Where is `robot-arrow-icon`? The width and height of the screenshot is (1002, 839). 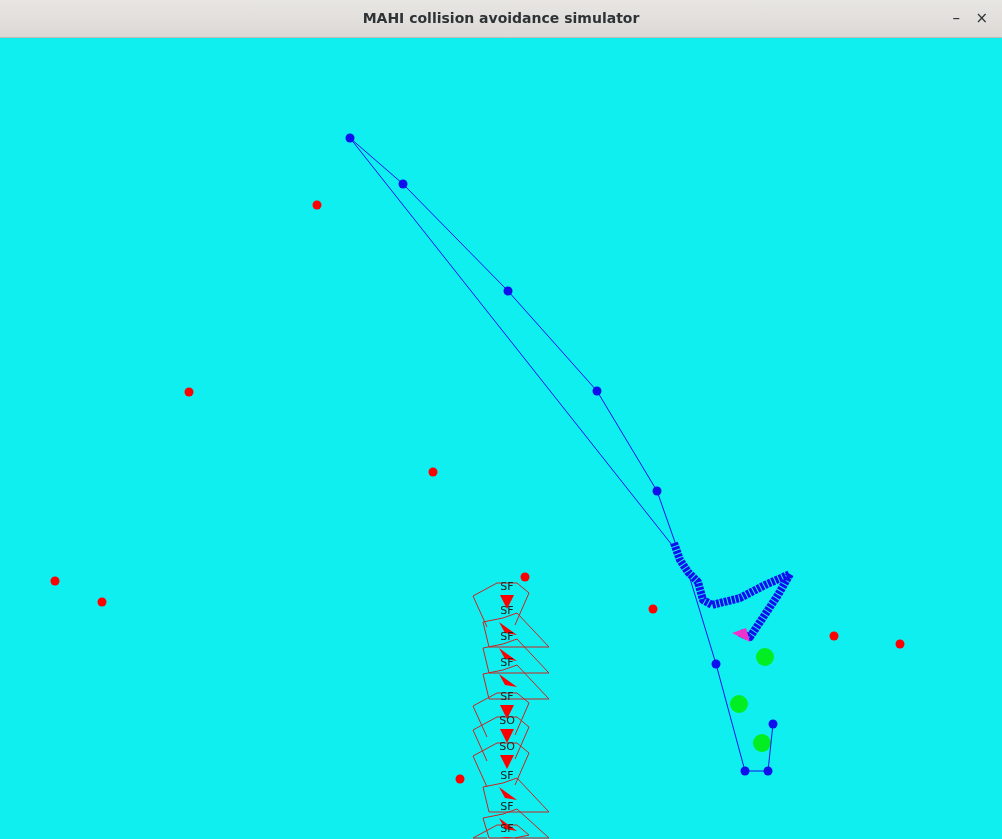 robot-arrow-icon is located at coordinates (741, 635).